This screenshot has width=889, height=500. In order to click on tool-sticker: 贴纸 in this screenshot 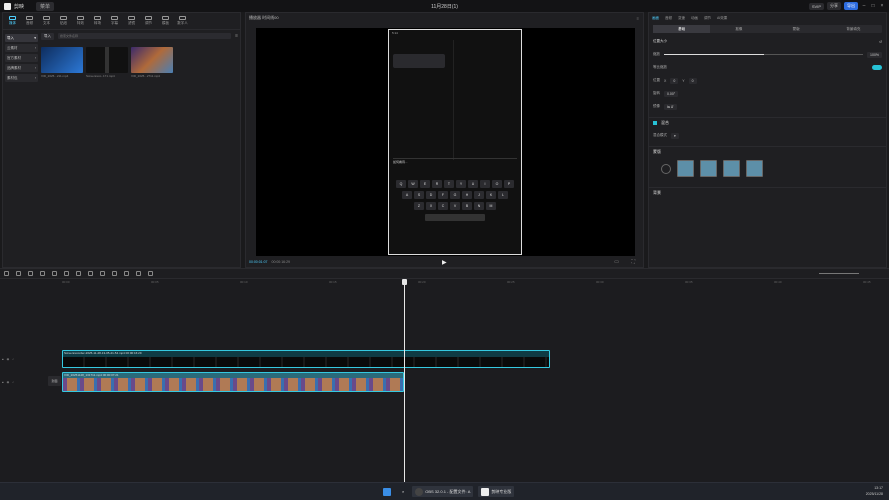, I will do `click(63, 21)`.